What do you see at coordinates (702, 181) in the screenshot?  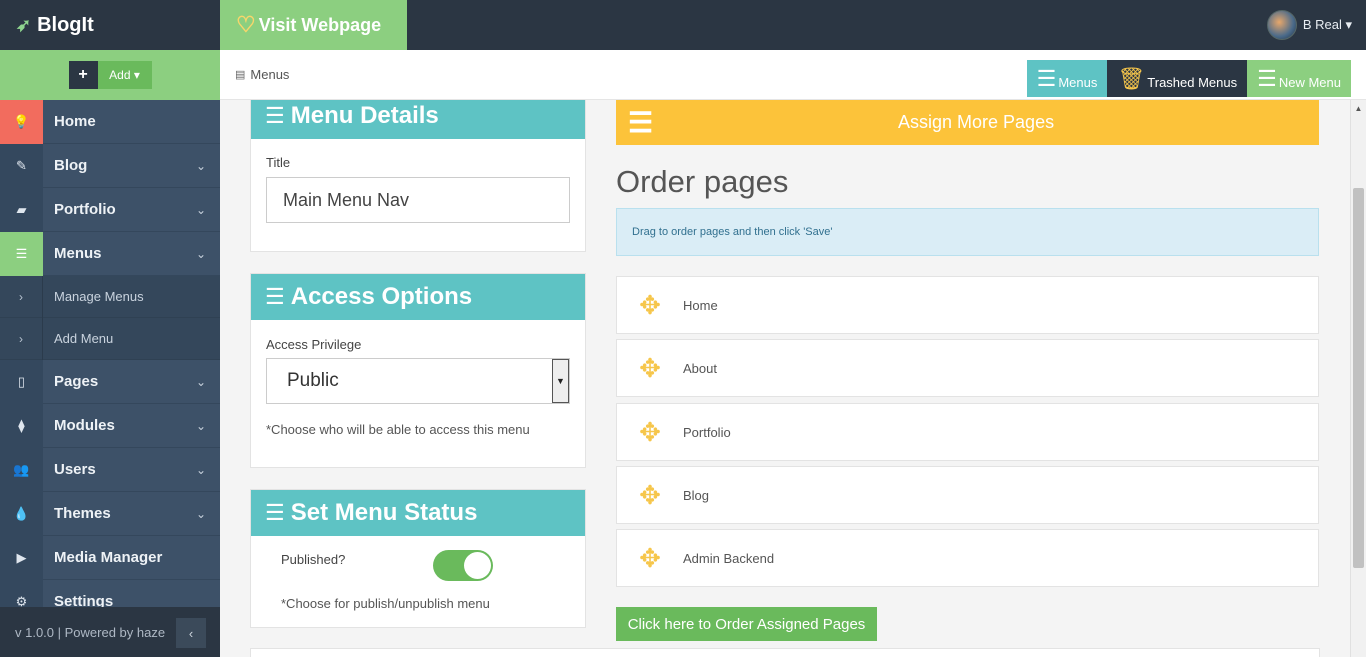 I see `order-pages-title: Order pages` at bounding box center [702, 181].